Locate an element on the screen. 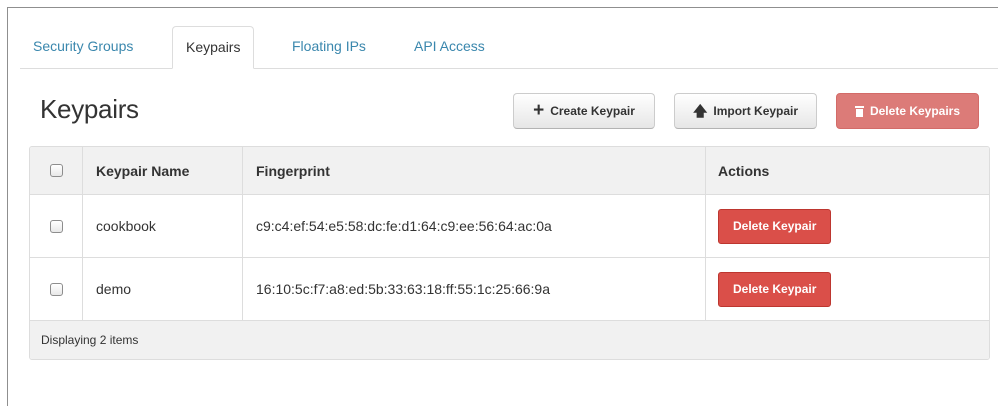 The image size is (998, 406). tab-security-groups: Security Groups is located at coordinates (83, 46).